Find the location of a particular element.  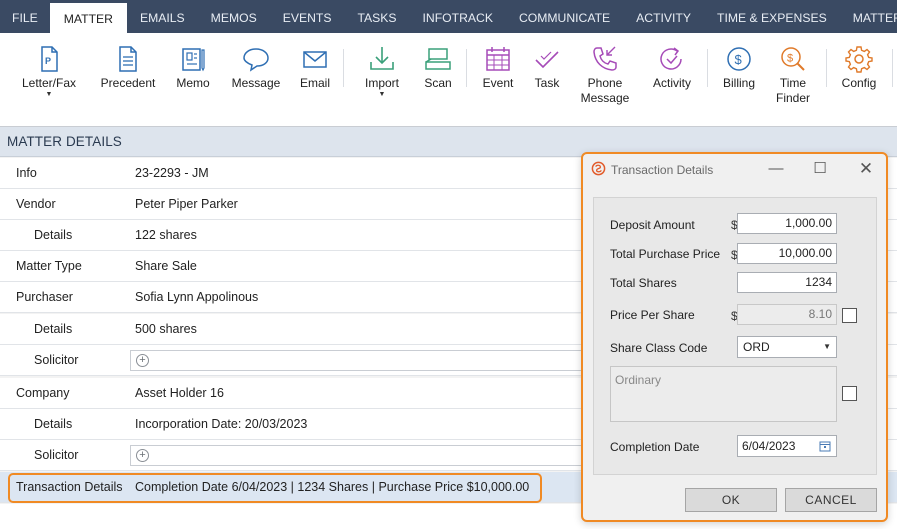

time-finder-button: $ Time Finder is located at coordinates (793, 75).